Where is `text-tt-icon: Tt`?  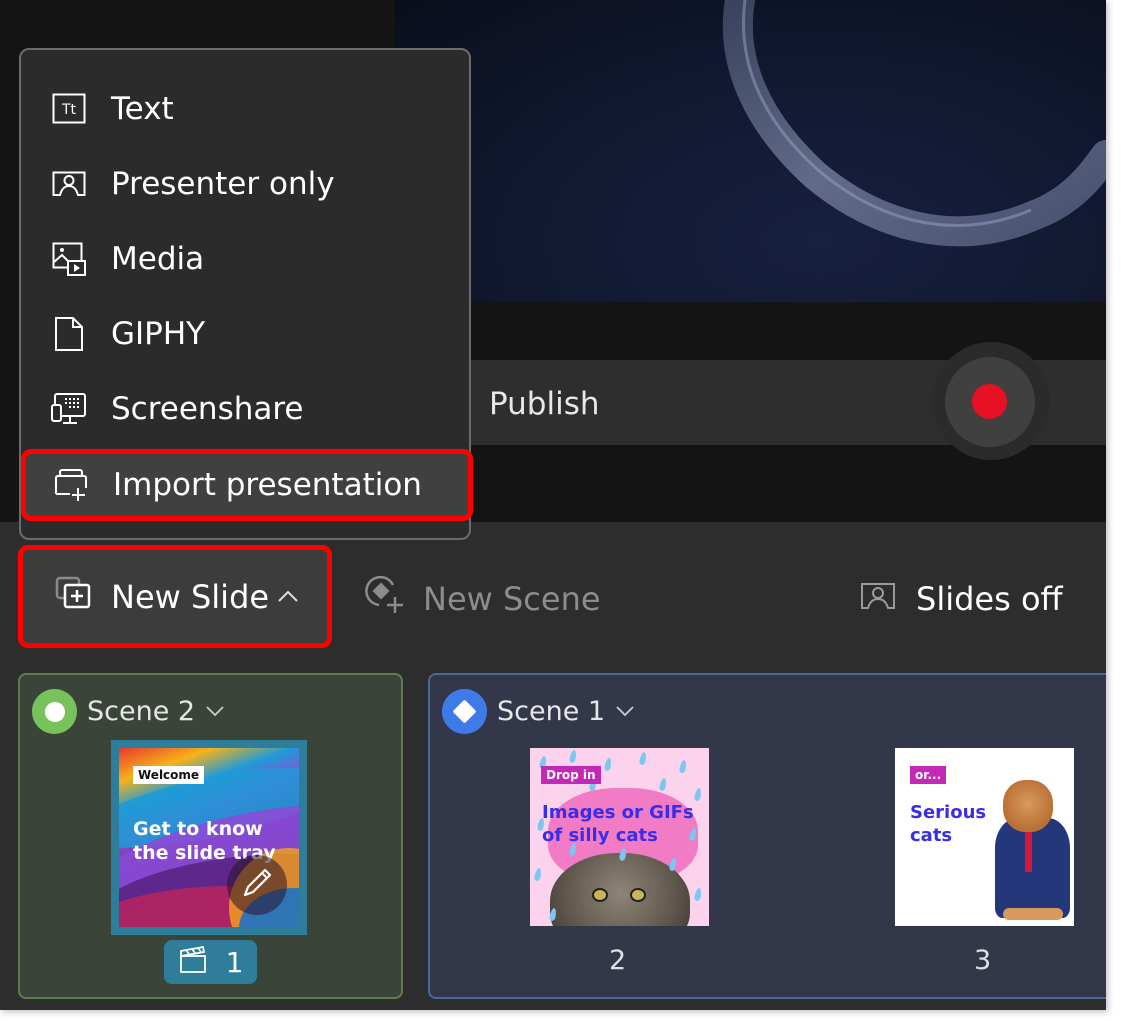 text-tt-icon: Tt is located at coordinates (69, 109).